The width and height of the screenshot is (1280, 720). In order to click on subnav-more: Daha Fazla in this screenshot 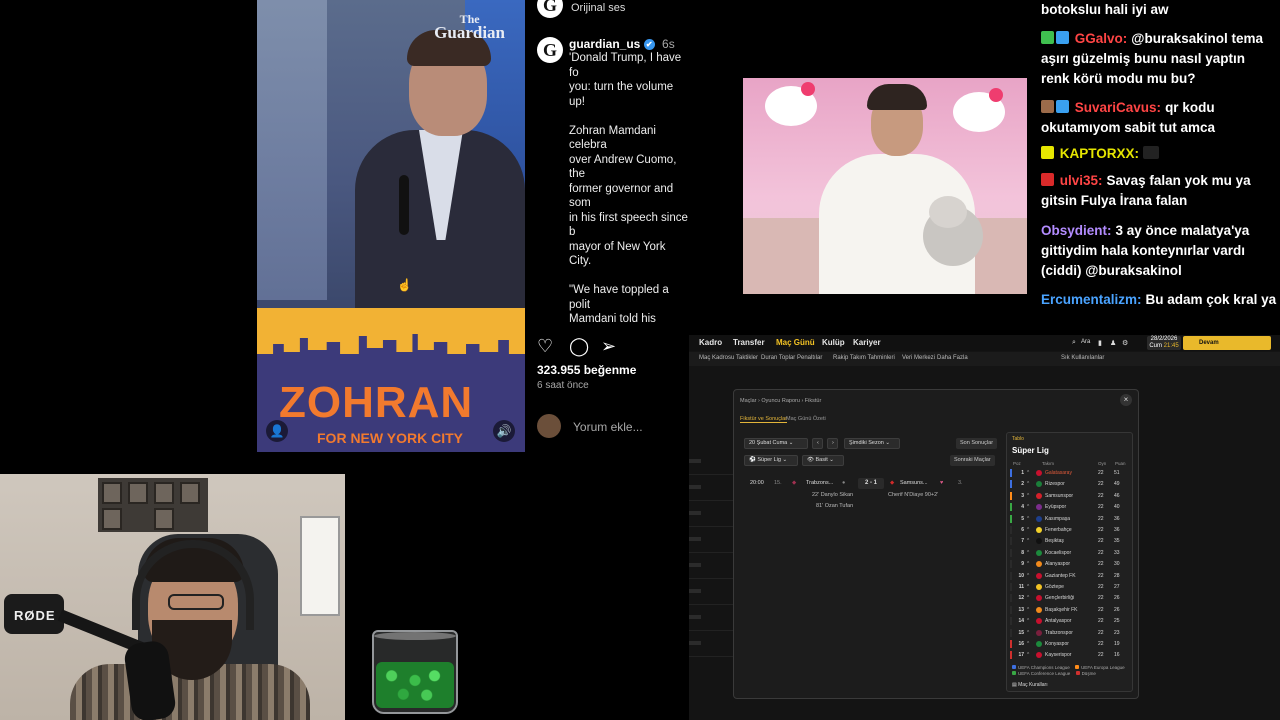, I will do `click(952, 358)`.